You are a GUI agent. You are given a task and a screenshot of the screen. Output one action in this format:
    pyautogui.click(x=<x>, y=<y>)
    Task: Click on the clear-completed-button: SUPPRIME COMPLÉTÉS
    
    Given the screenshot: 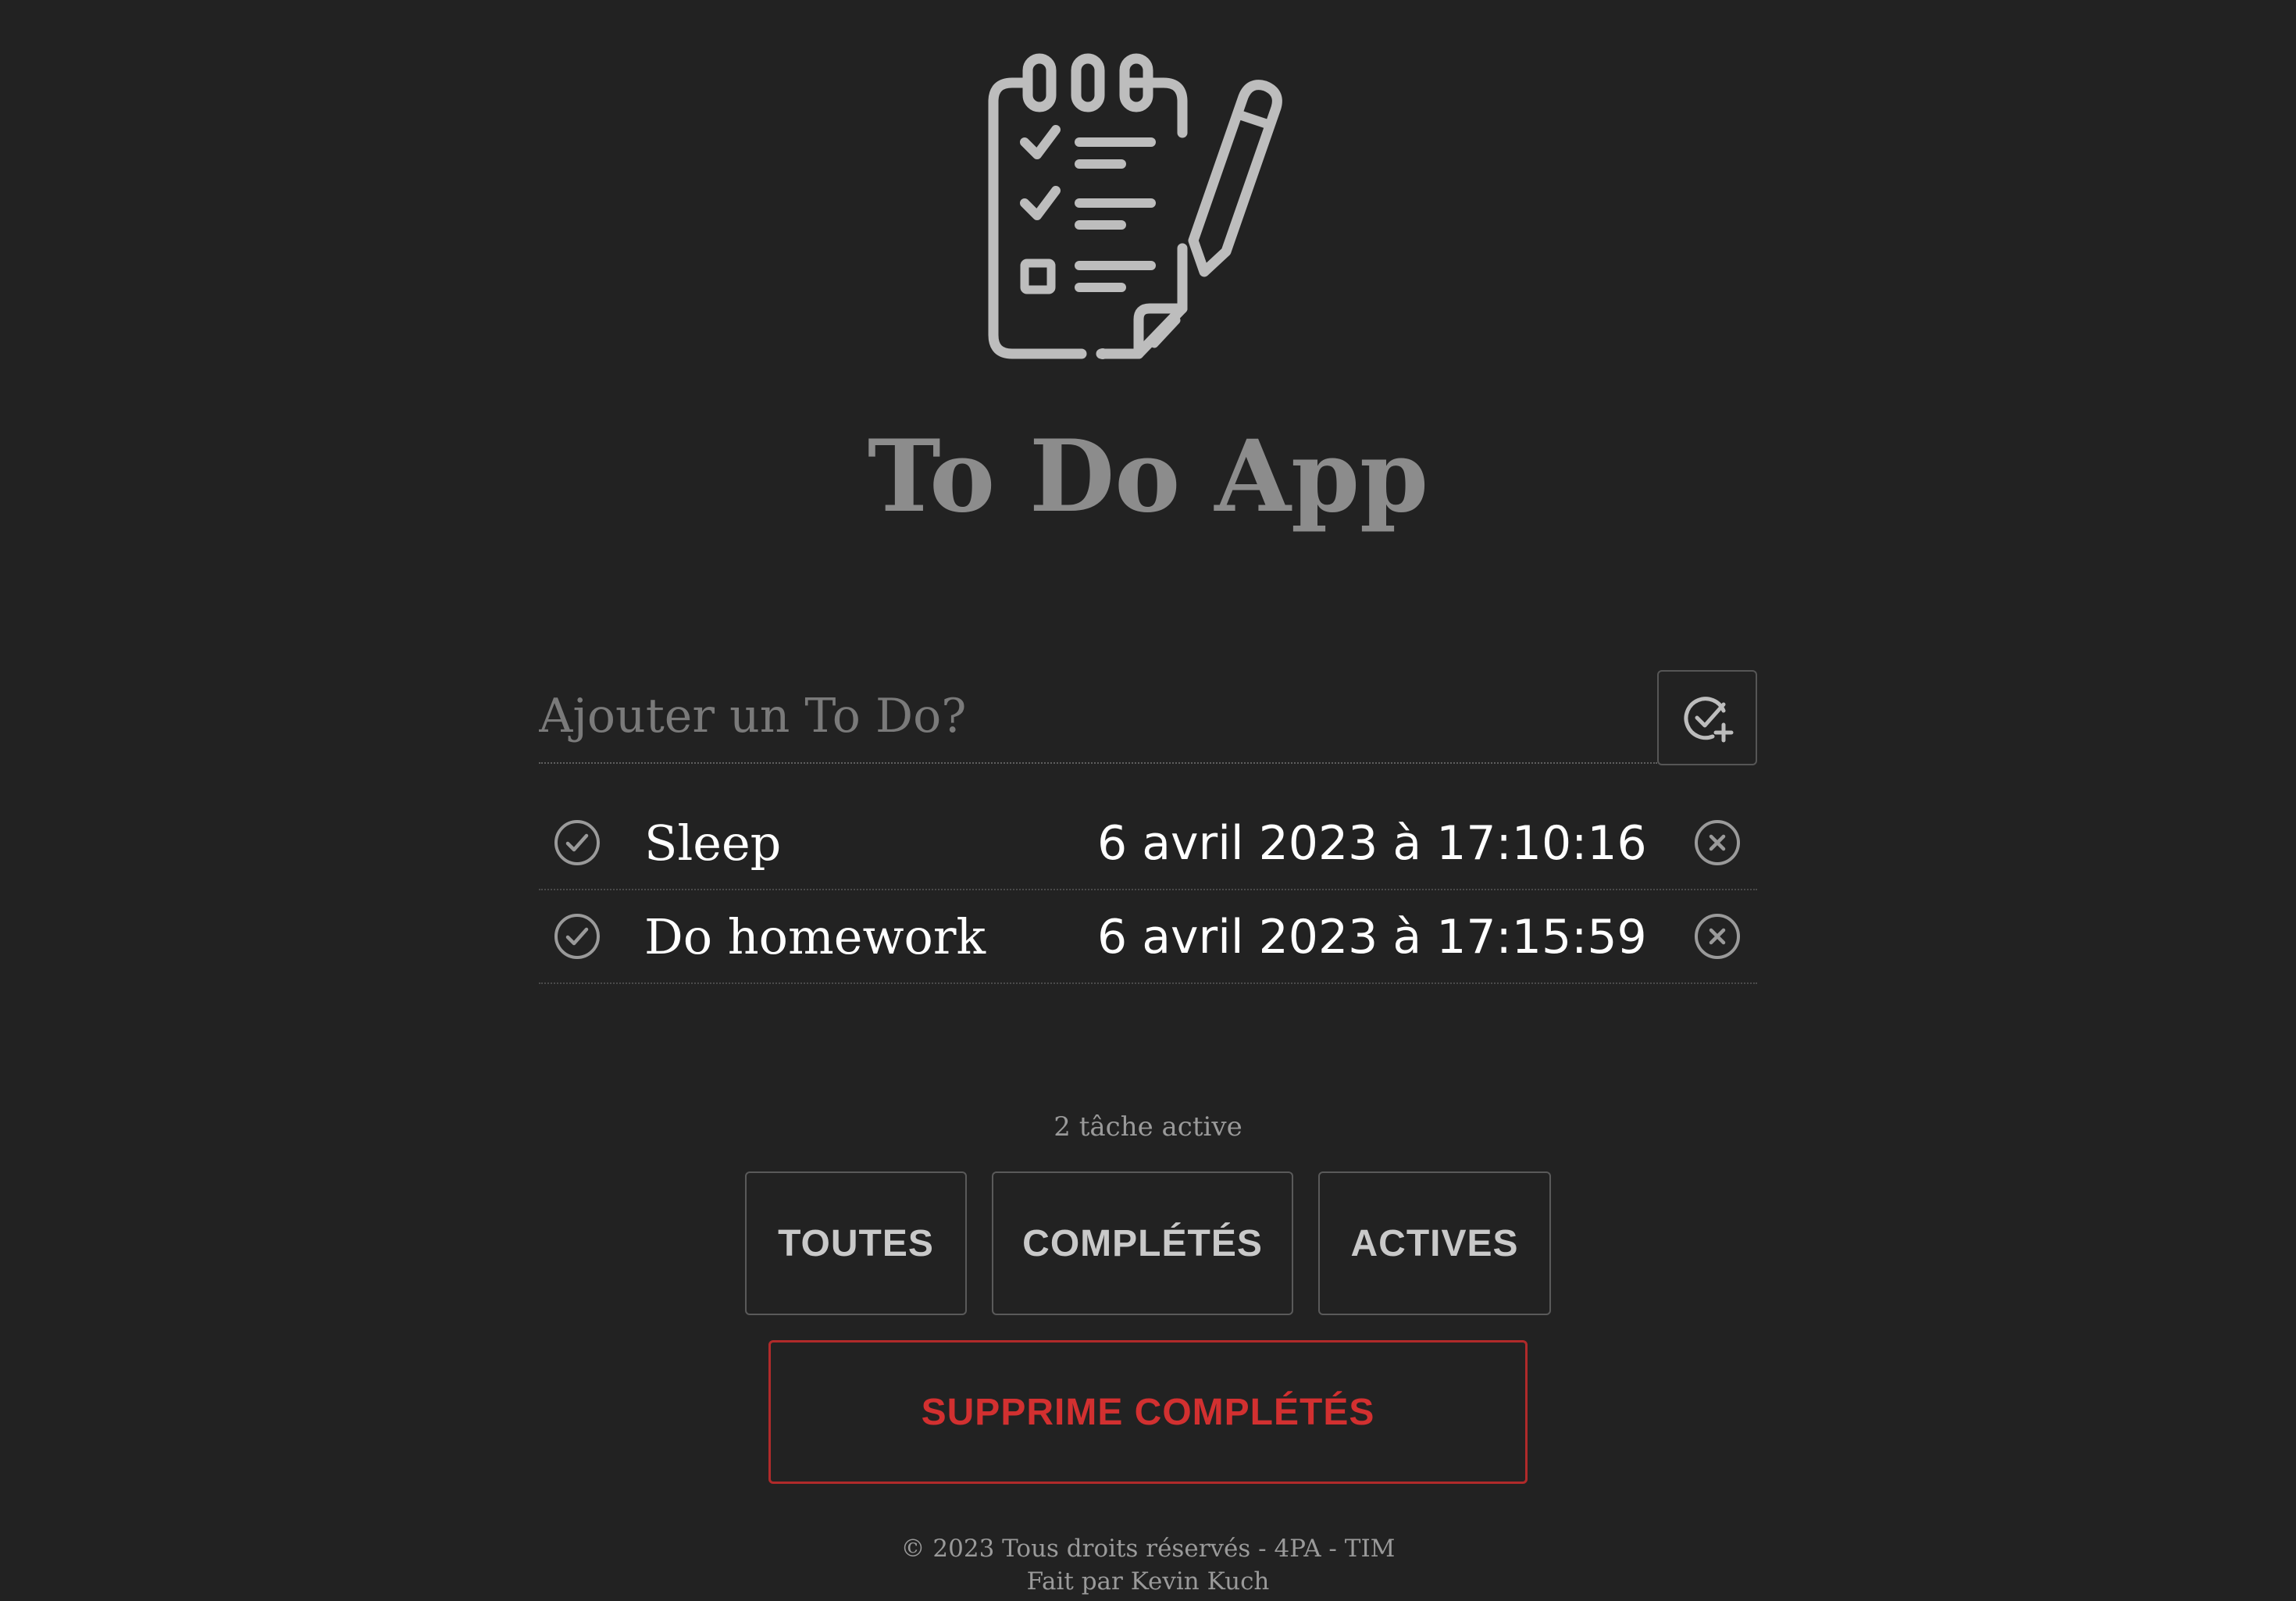 What is the action you would take?
    pyautogui.click(x=1148, y=1412)
    